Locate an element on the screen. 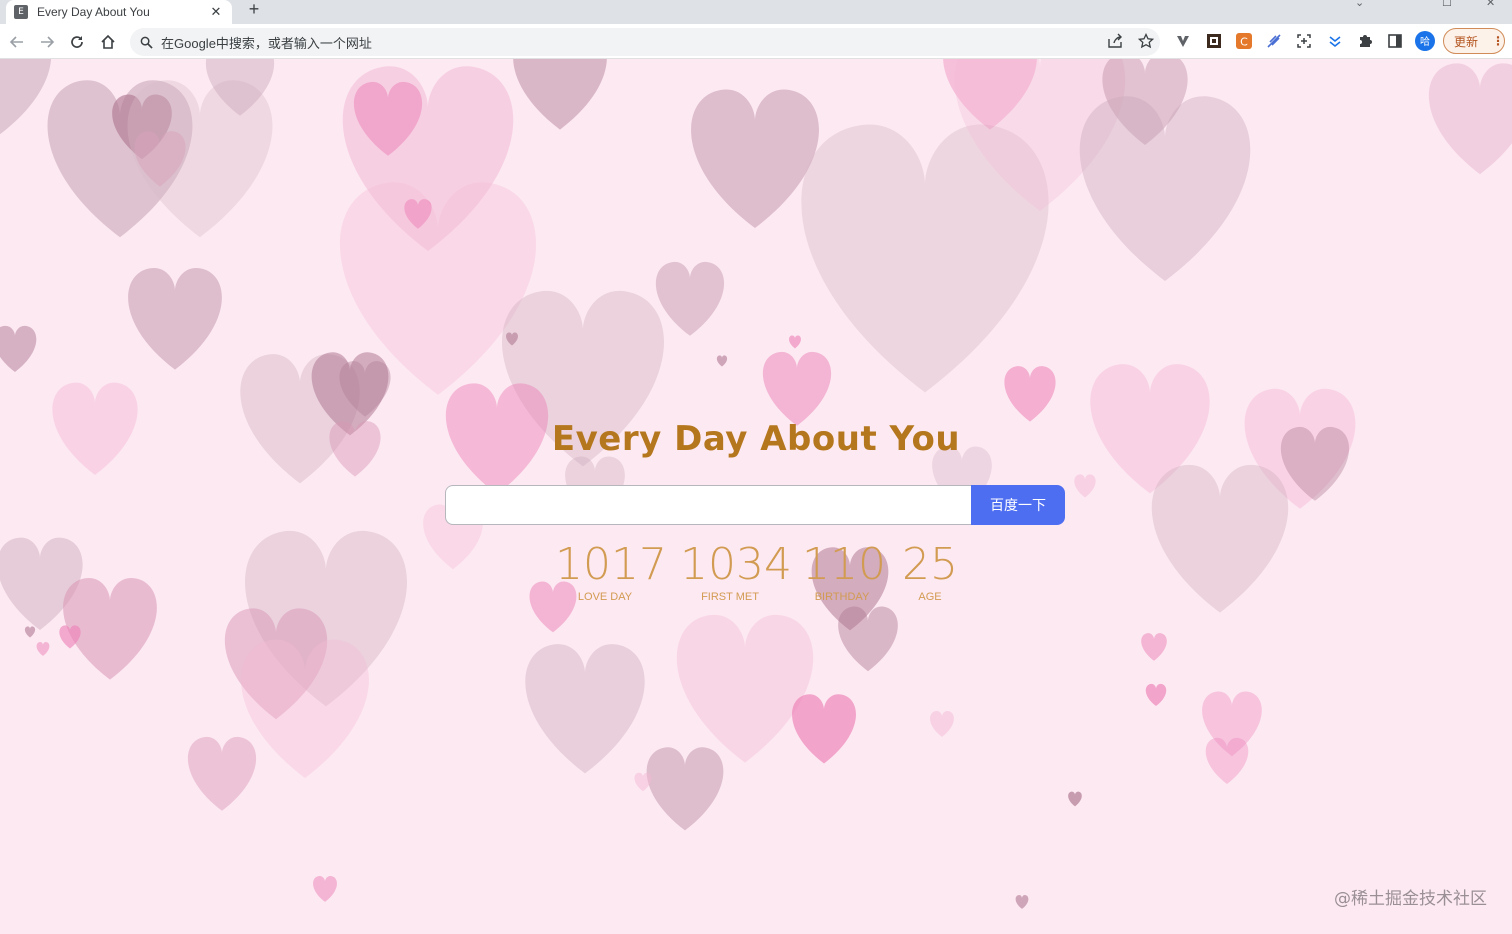 Image resolution: width=1512 pixels, height=934 pixels. counter-birthday: 110 BIRTHDAY is located at coordinates (844, 570).